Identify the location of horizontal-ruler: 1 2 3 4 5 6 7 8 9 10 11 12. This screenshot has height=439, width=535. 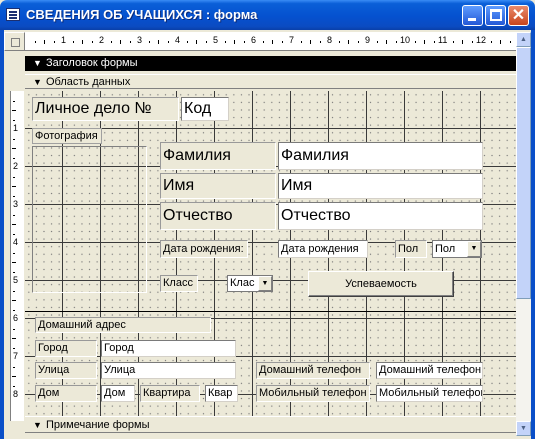
(270, 41).